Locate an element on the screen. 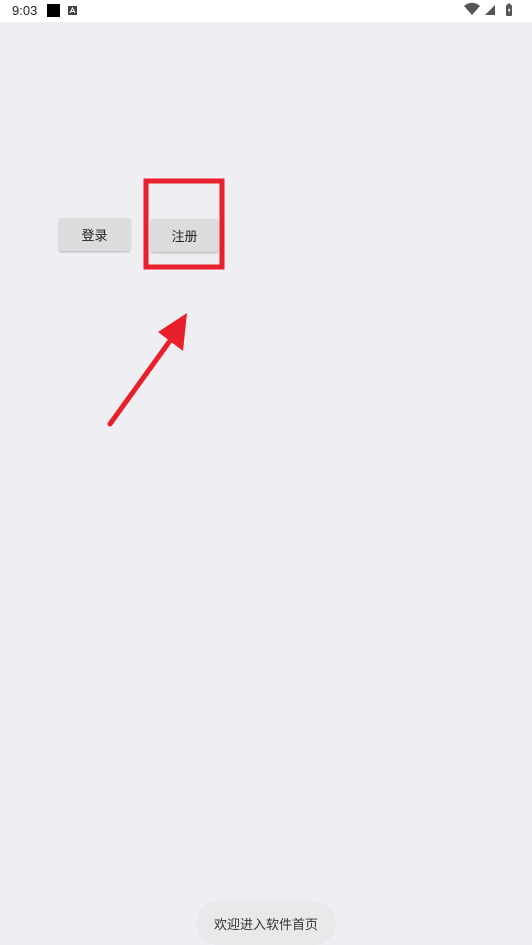 This screenshot has height=945, width=532. register-button: 注册 is located at coordinates (184, 235).